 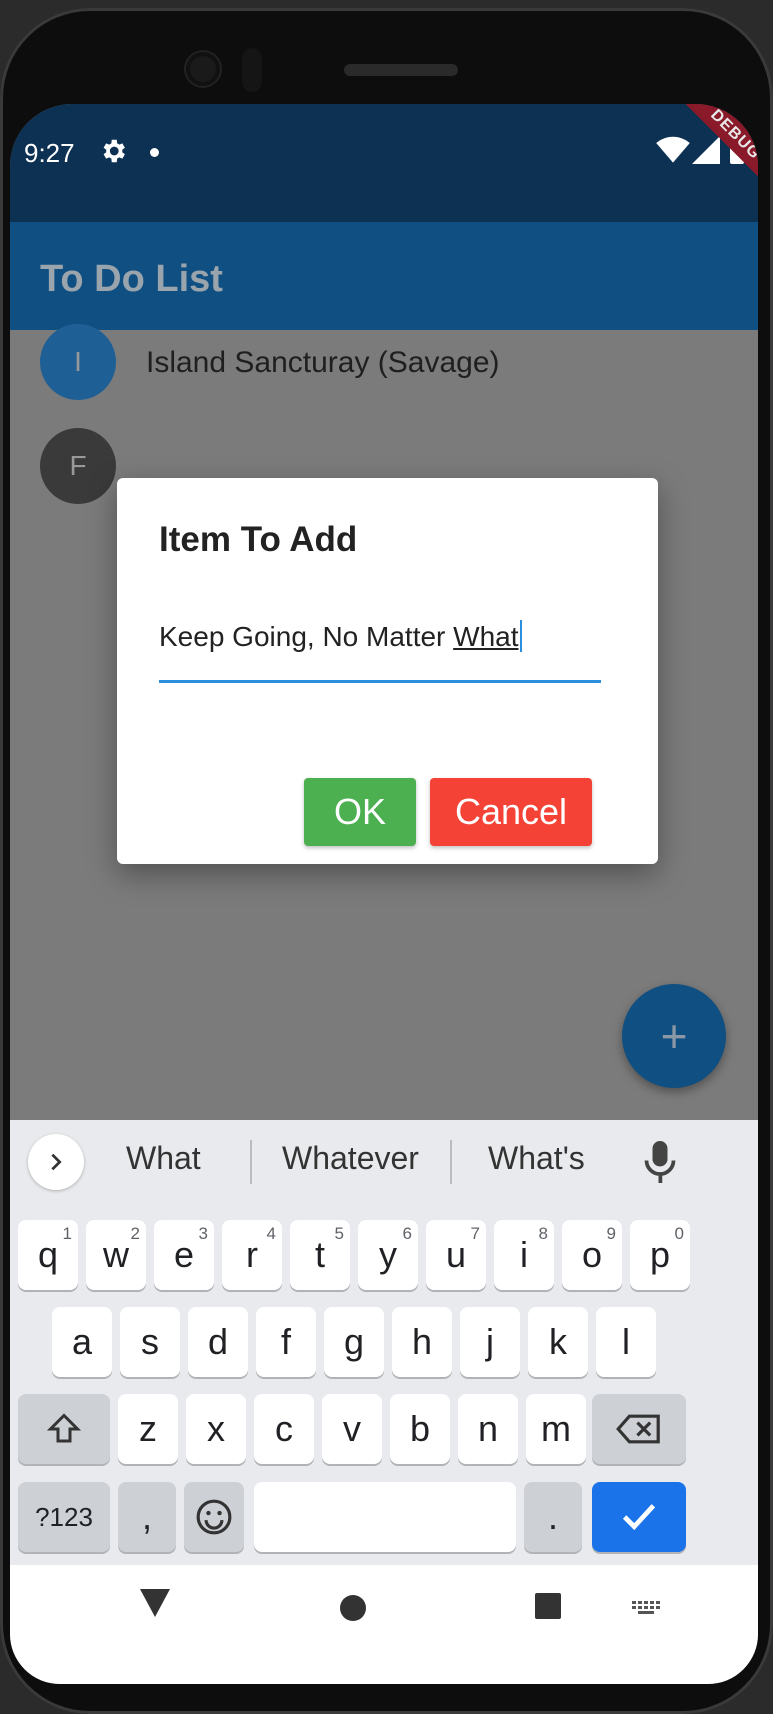 I want to click on app-bar: To Do List, so click(x=384, y=276).